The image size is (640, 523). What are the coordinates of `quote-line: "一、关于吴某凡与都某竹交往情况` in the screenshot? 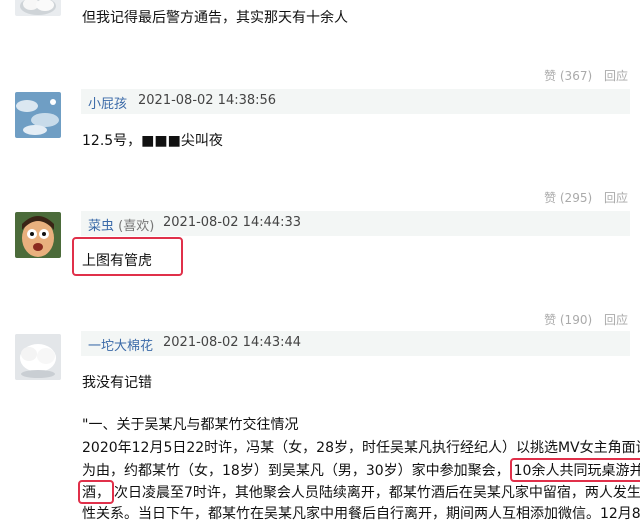 It's located at (190, 425).